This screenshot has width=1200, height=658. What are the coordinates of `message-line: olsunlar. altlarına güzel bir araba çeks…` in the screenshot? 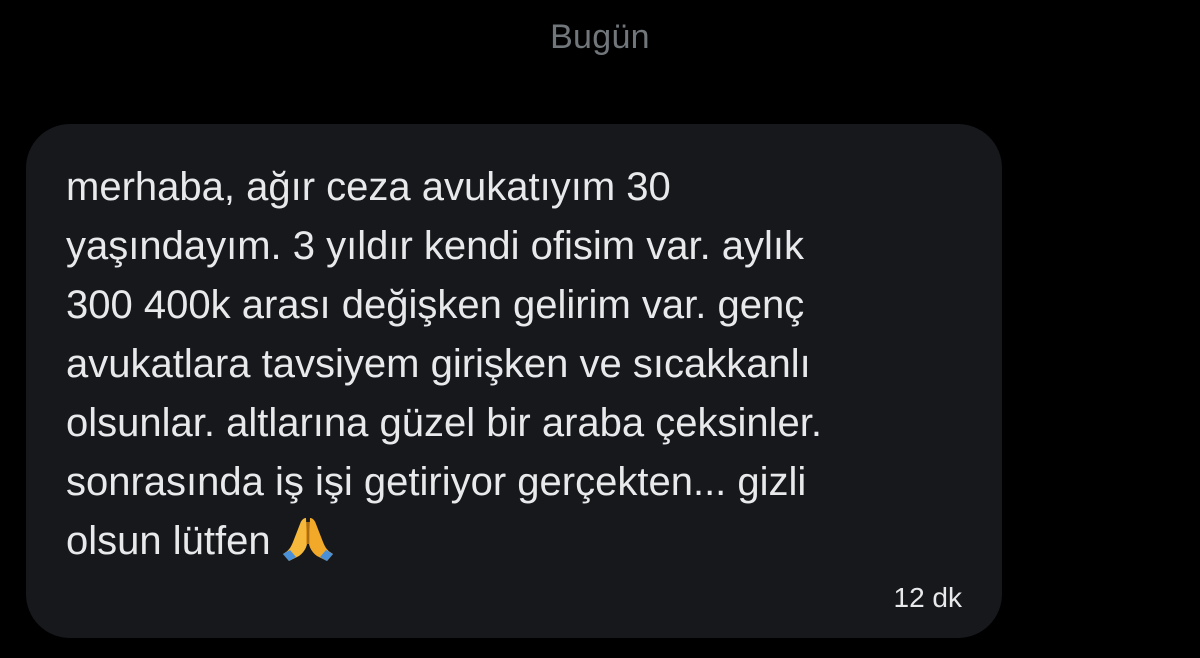 It's located at (444, 423).